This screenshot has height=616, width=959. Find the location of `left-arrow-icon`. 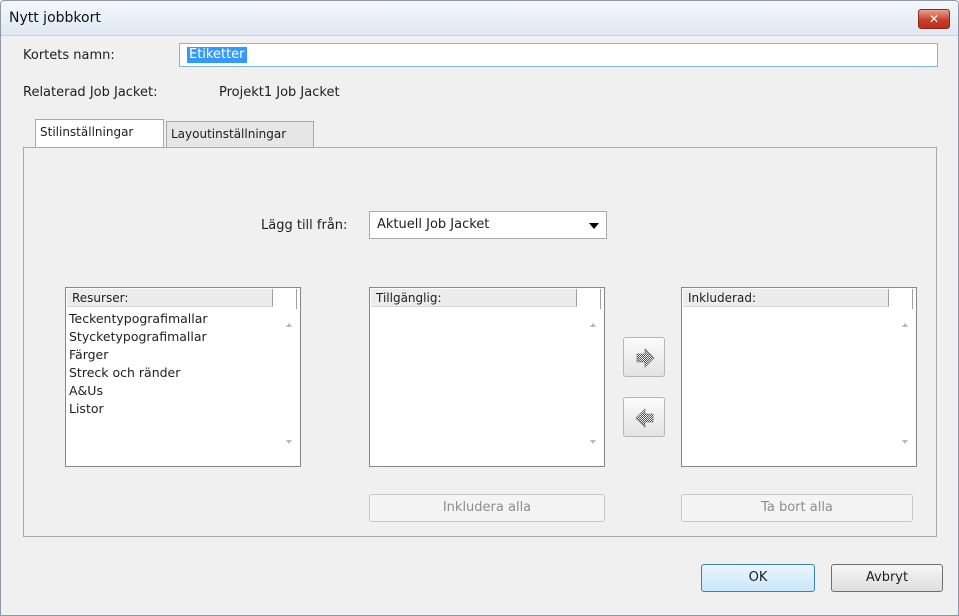

left-arrow-icon is located at coordinates (644, 418).